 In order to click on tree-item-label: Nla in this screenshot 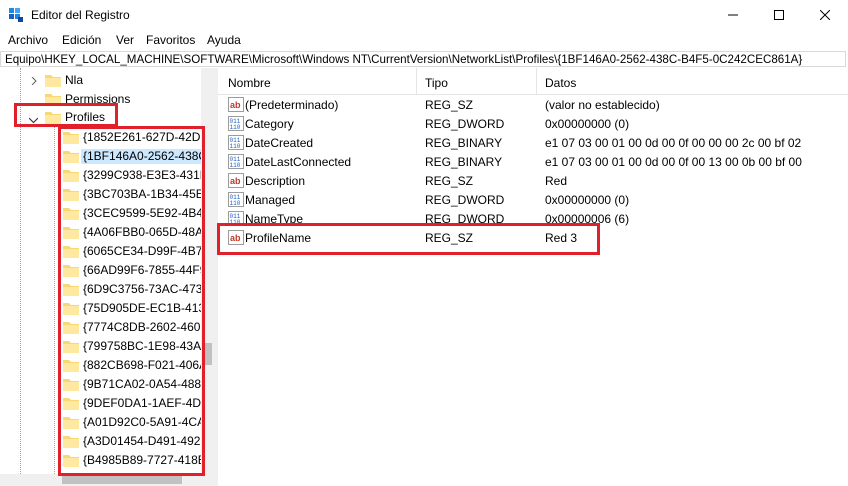, I will do `click(74, 80)`.